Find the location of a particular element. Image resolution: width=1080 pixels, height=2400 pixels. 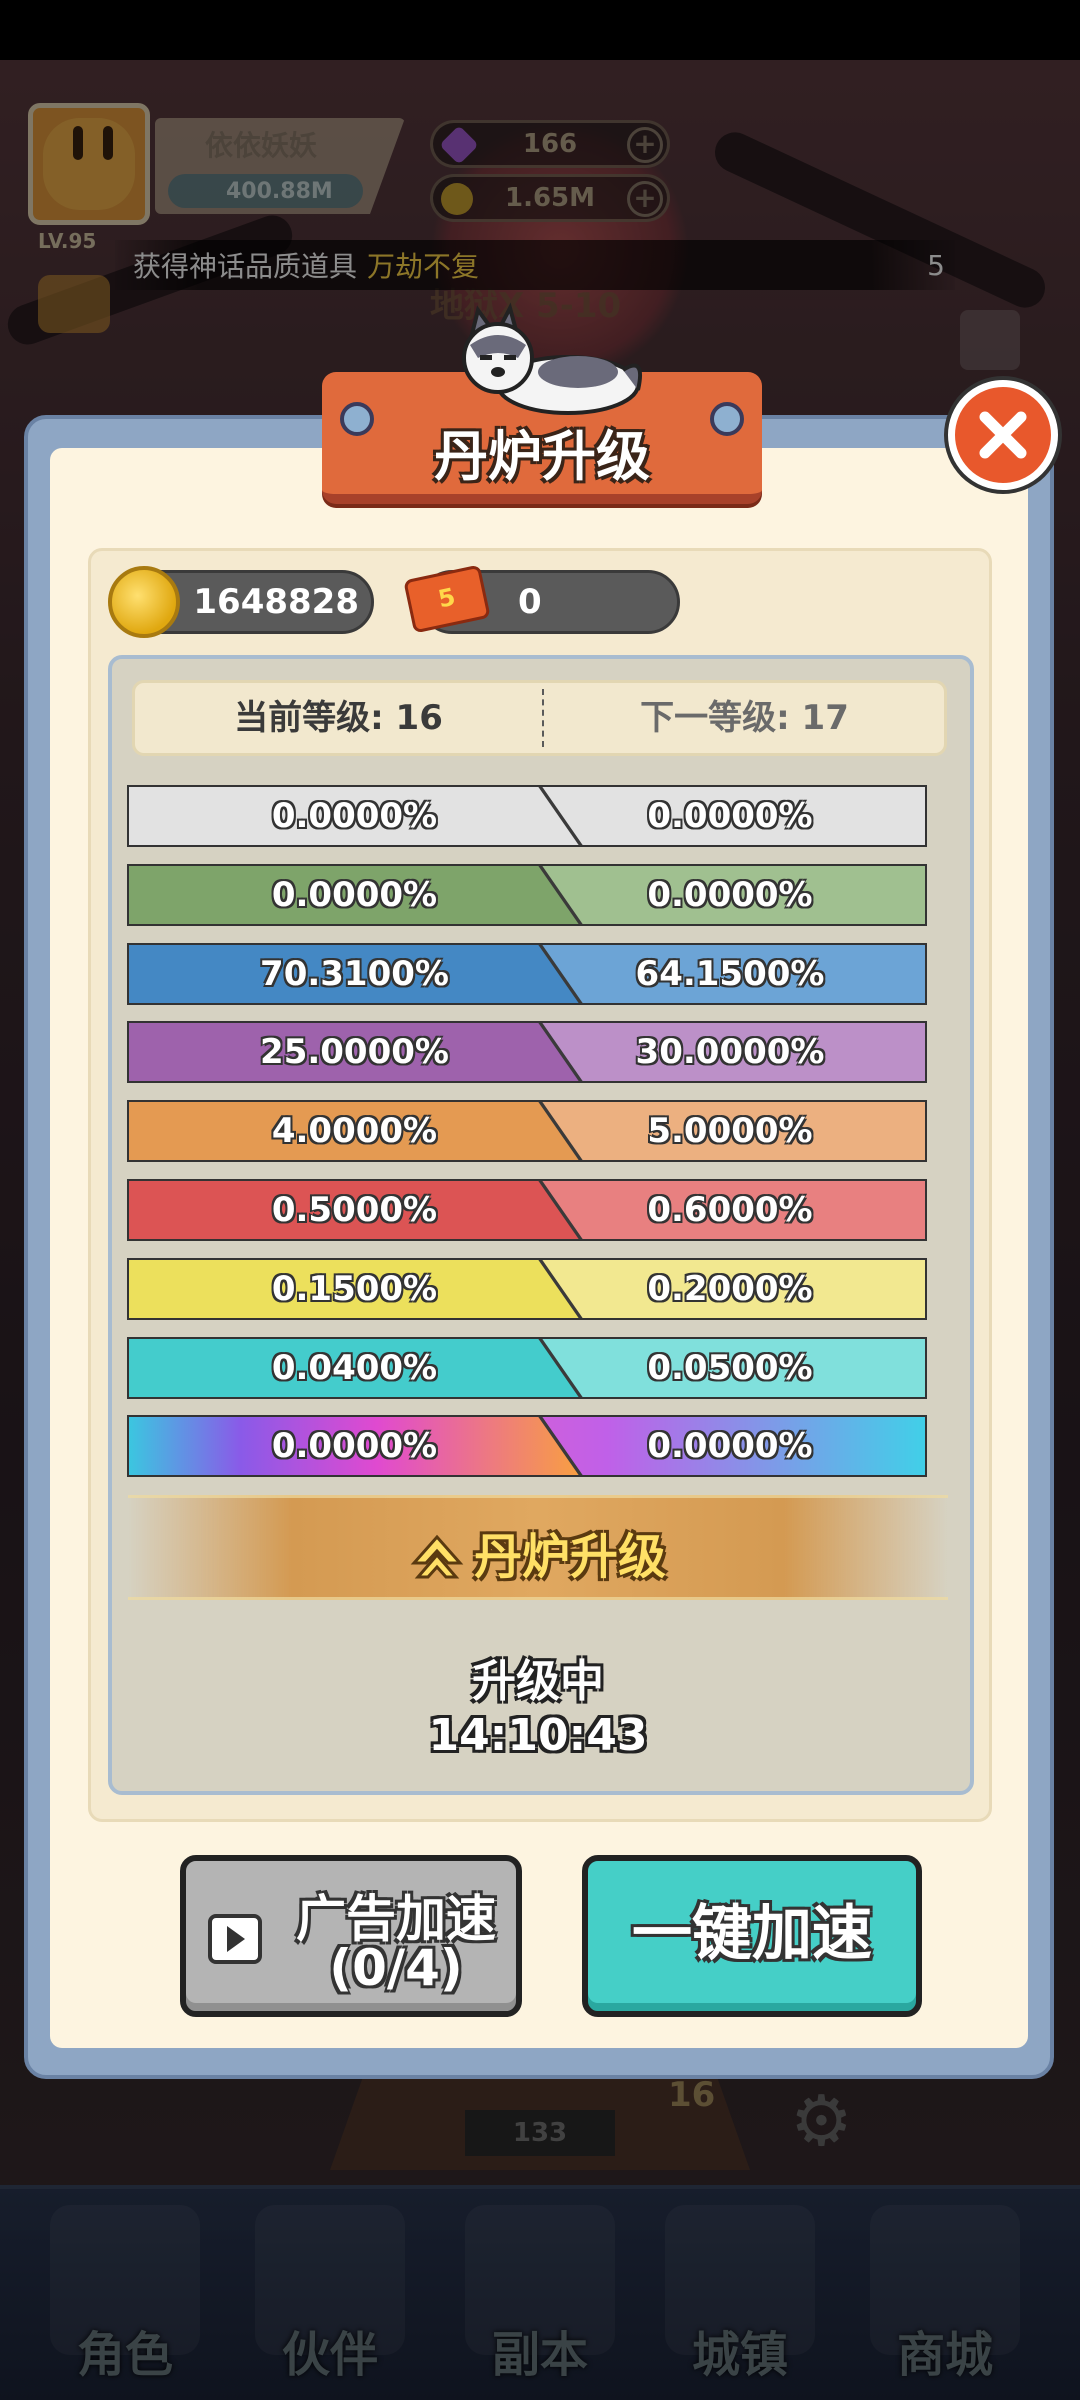

ticket-badge: 5 is located at coordinates (446, 598).